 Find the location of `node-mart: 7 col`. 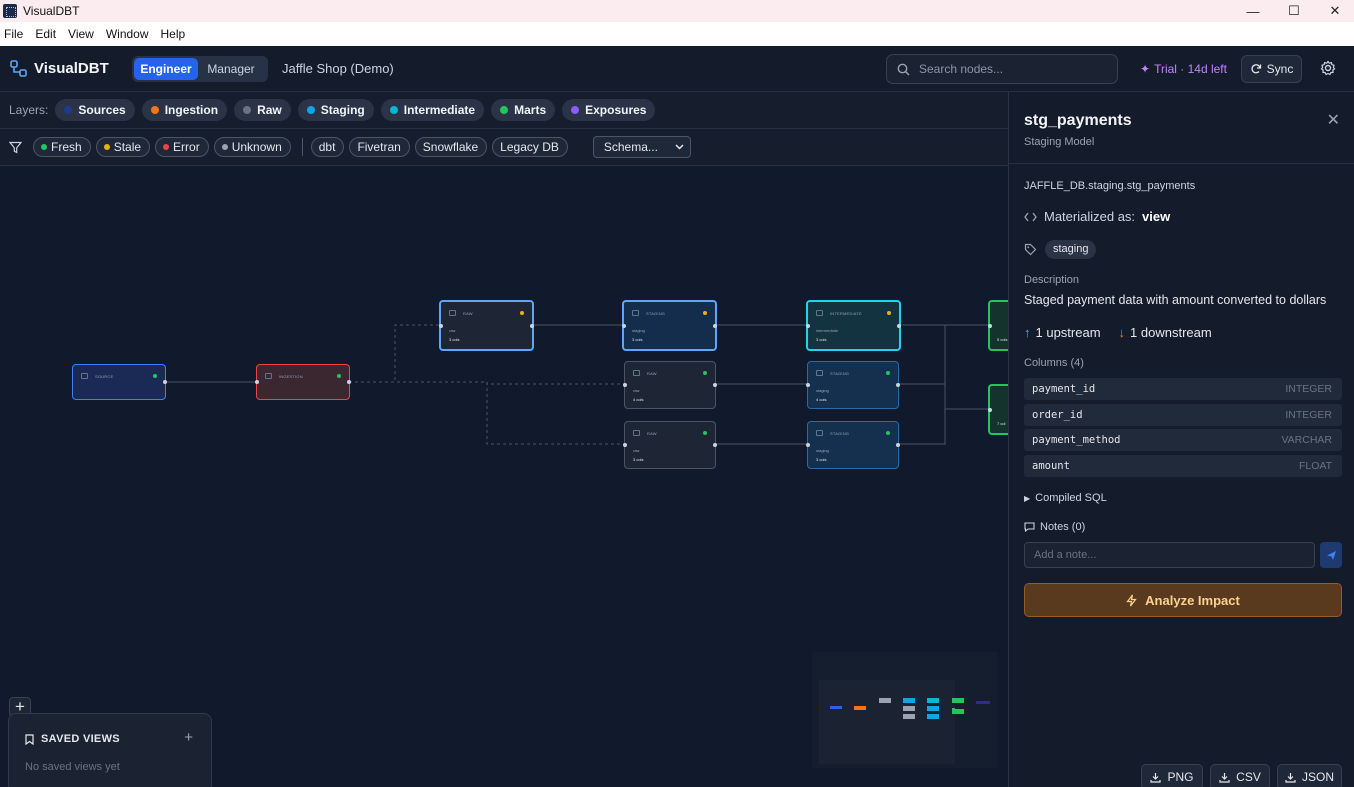

node-mart: 7 col is located at coordinates (998, 409).